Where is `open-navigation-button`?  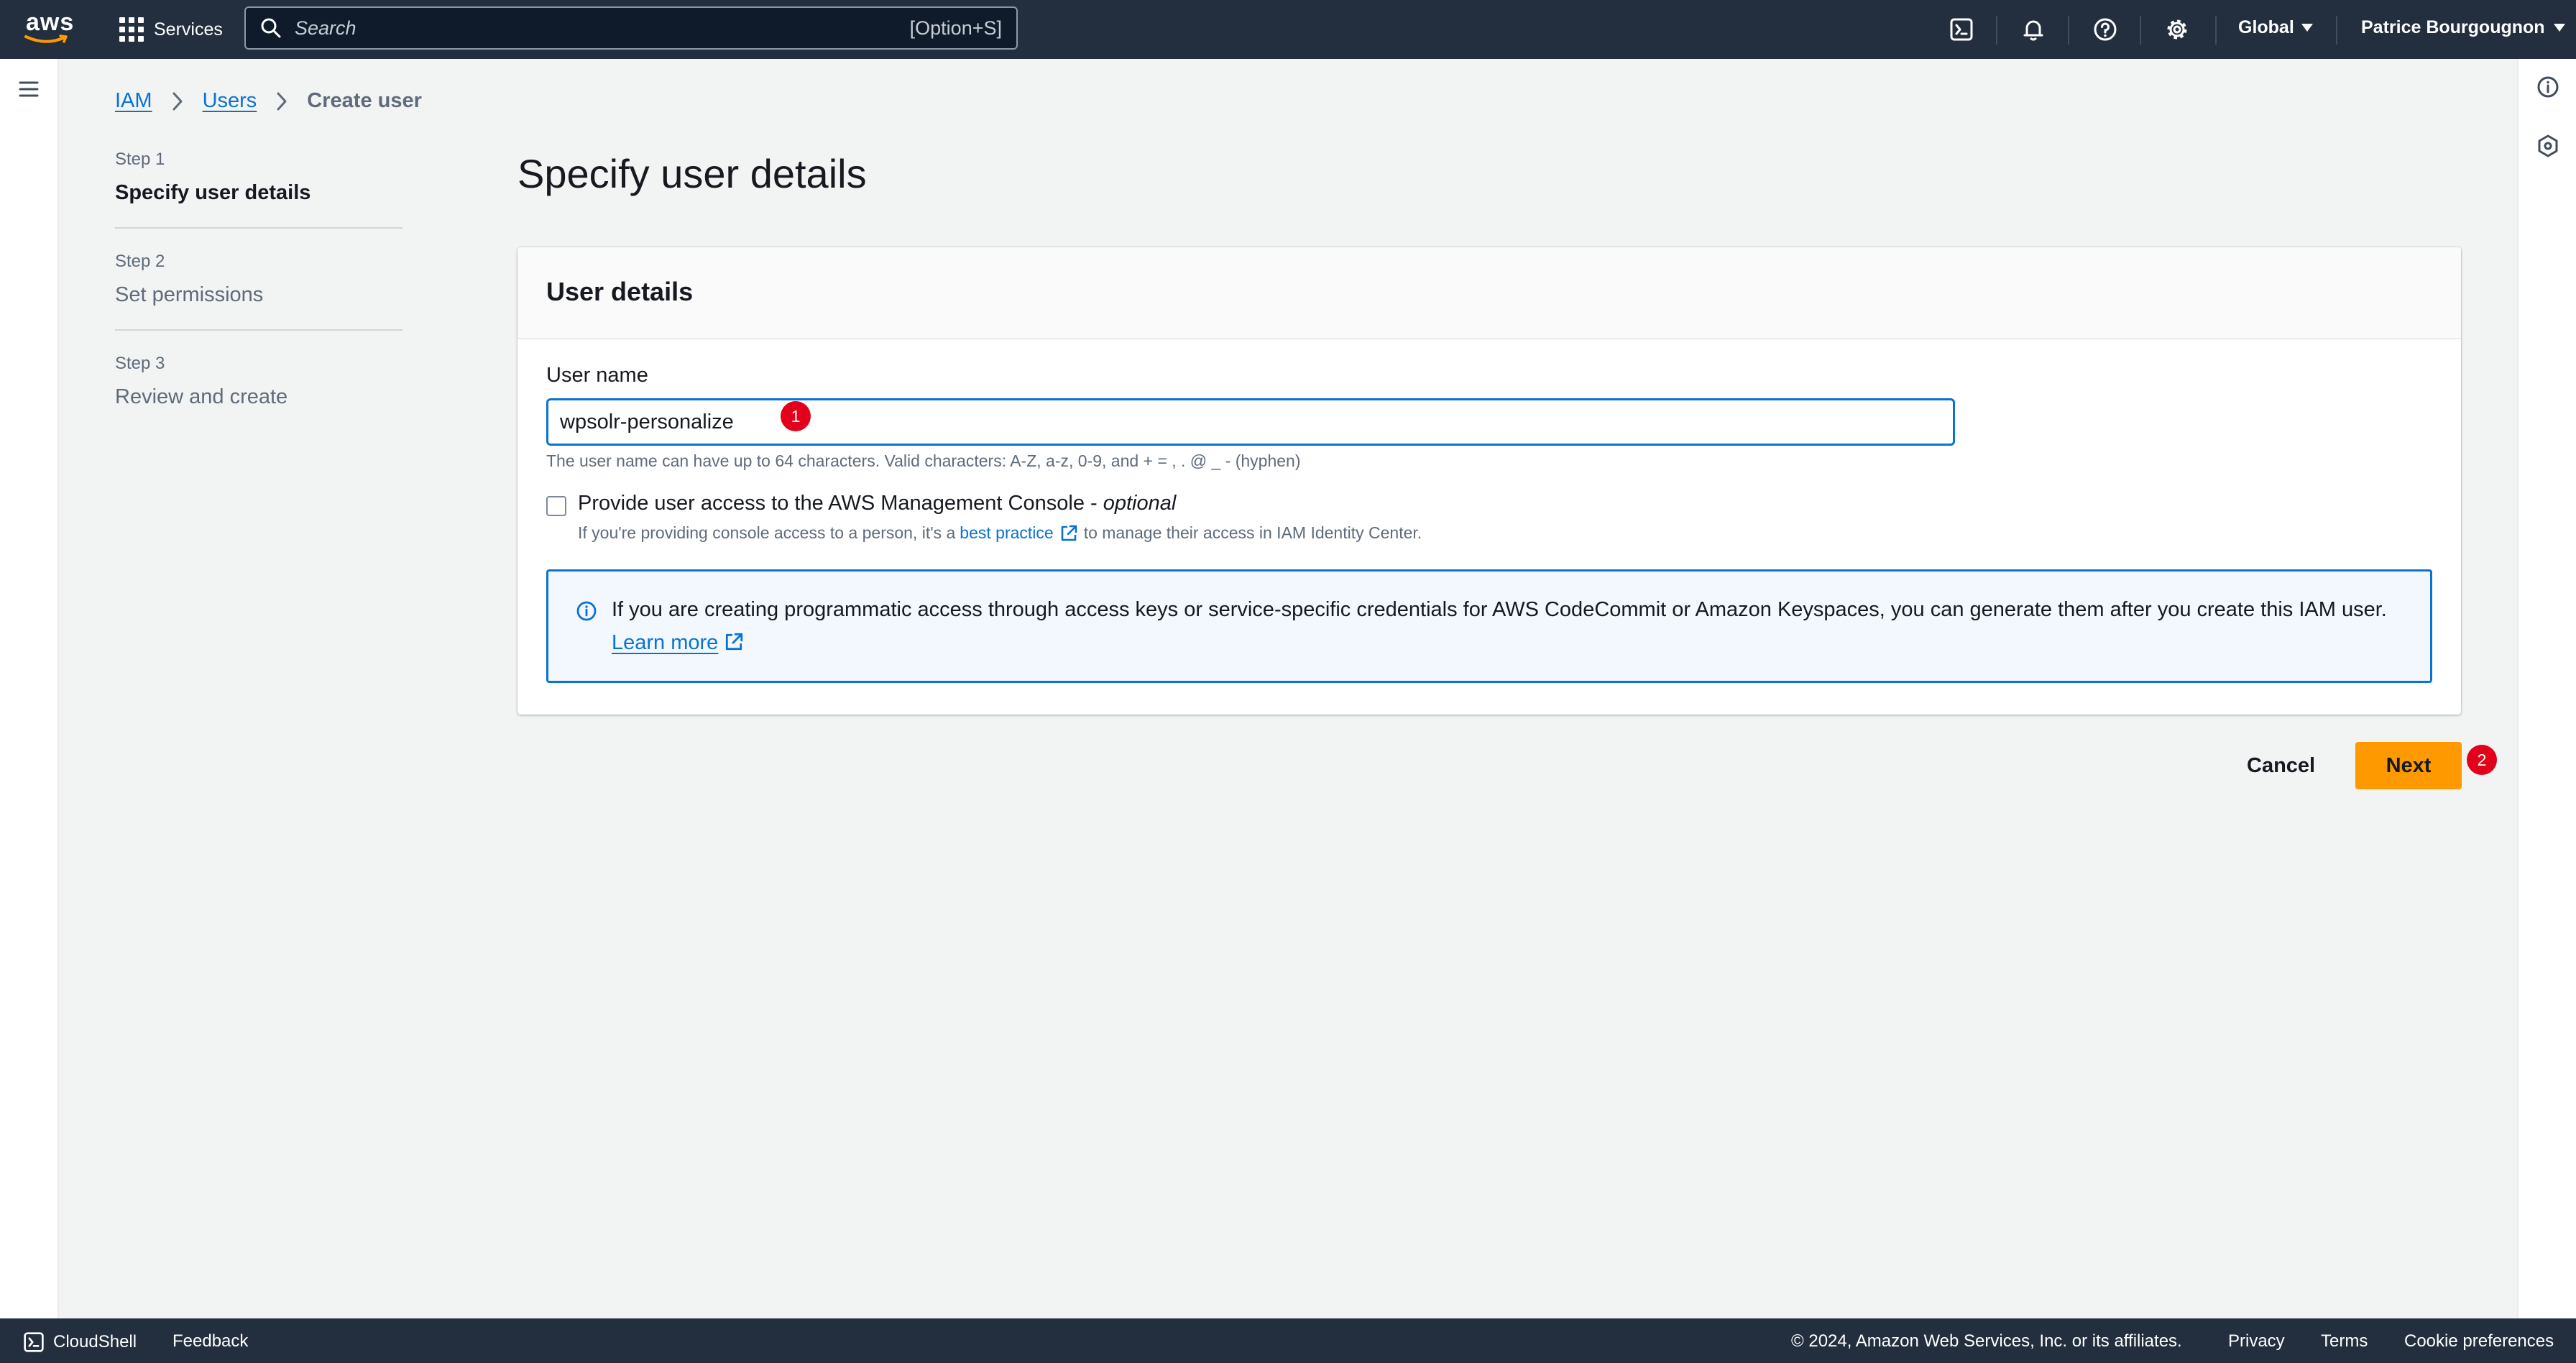 open-navigation-button is located at coordinates (28, 90).